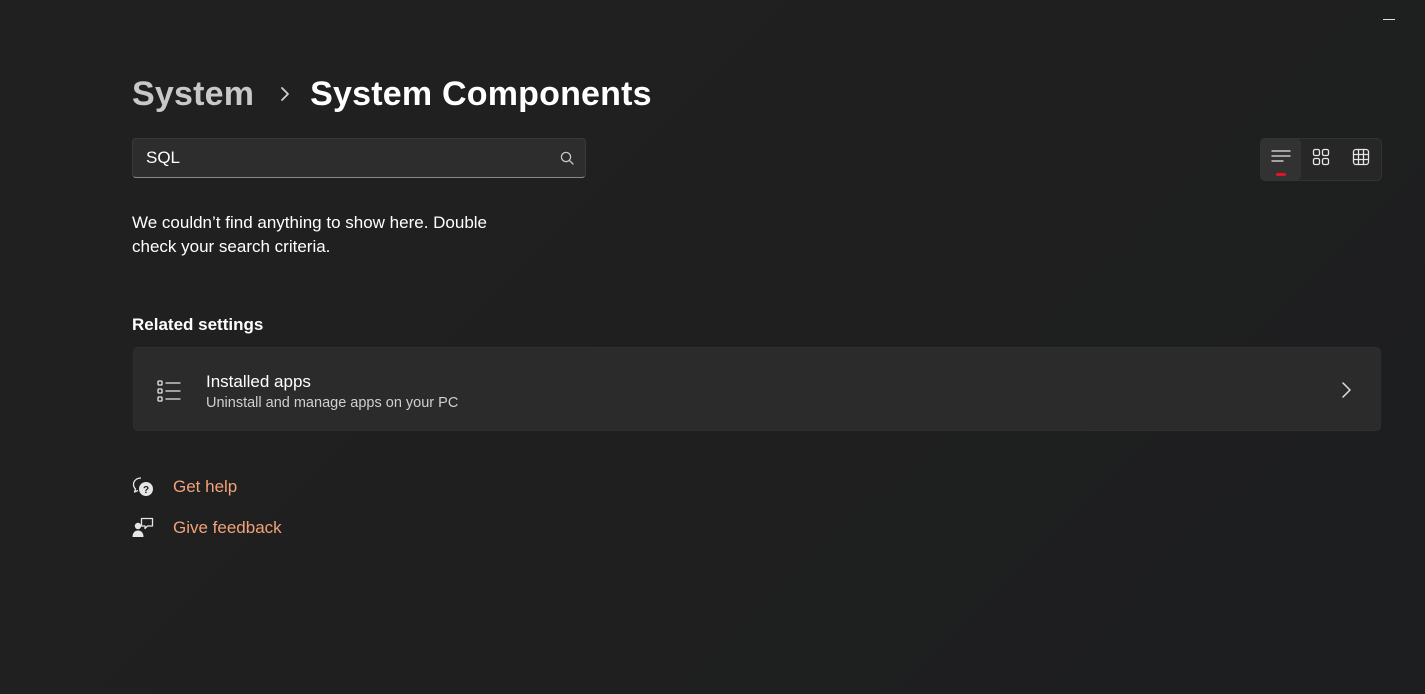 The width and height of the screenshot is (1425, 694). I want to click on grid-view-button, so click(1321, 159).